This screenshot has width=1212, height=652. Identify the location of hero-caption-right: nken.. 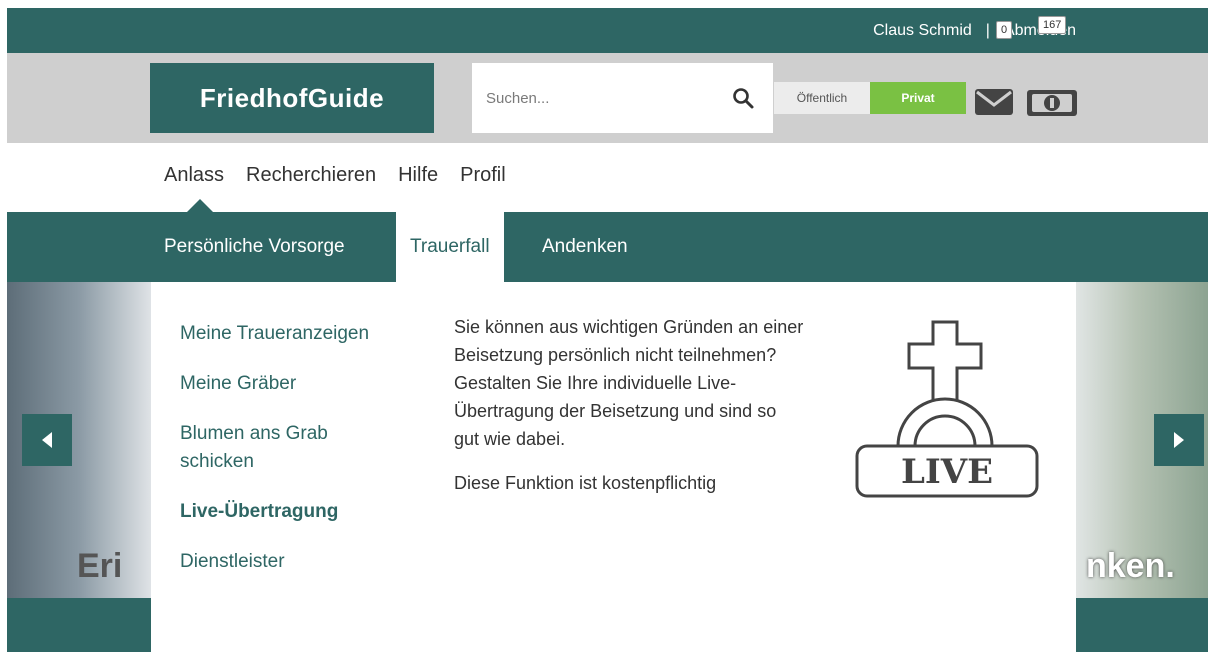
(1130, 566).